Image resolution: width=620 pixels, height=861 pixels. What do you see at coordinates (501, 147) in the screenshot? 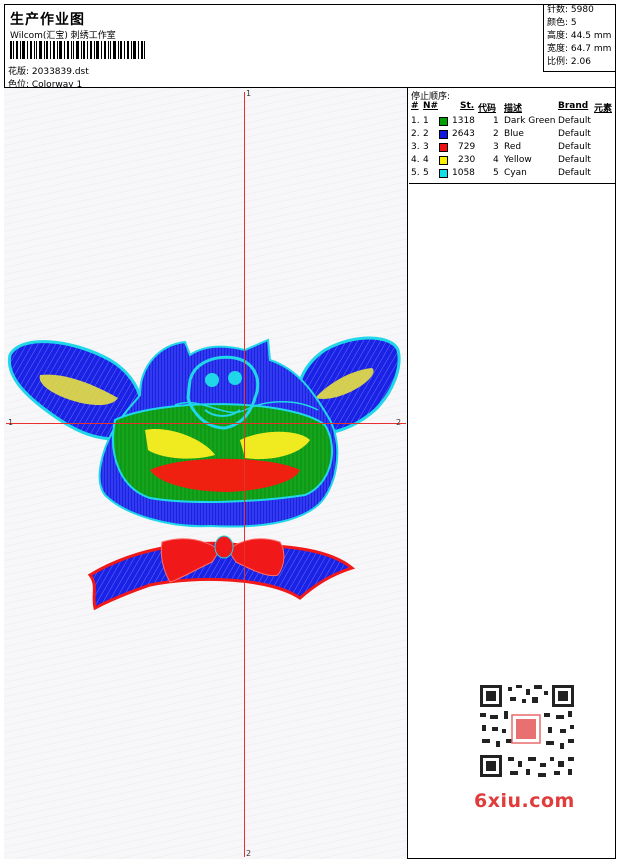
I see `stop-row: 3. 3 729 3 Red Default` at bounding box center [501, 147].